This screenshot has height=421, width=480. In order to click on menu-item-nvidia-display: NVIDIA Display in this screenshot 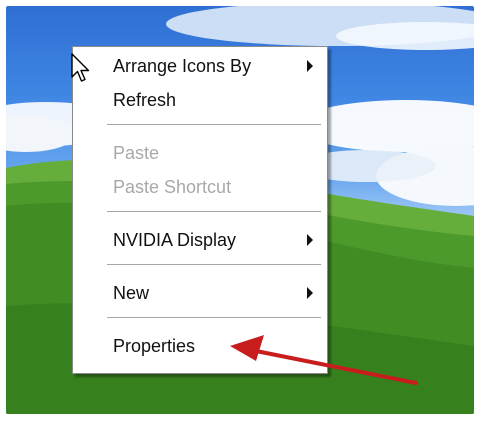, I will do `click(200, 240)`.